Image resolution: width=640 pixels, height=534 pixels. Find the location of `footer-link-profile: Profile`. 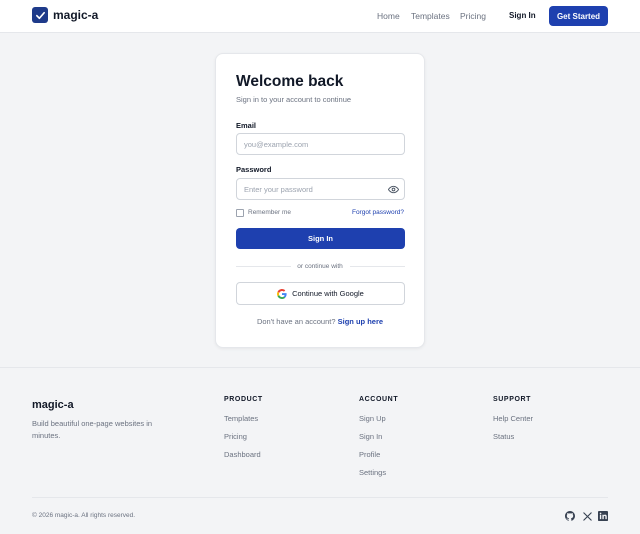

footer-link-profile: Profile is located at coordinates (369, 454).